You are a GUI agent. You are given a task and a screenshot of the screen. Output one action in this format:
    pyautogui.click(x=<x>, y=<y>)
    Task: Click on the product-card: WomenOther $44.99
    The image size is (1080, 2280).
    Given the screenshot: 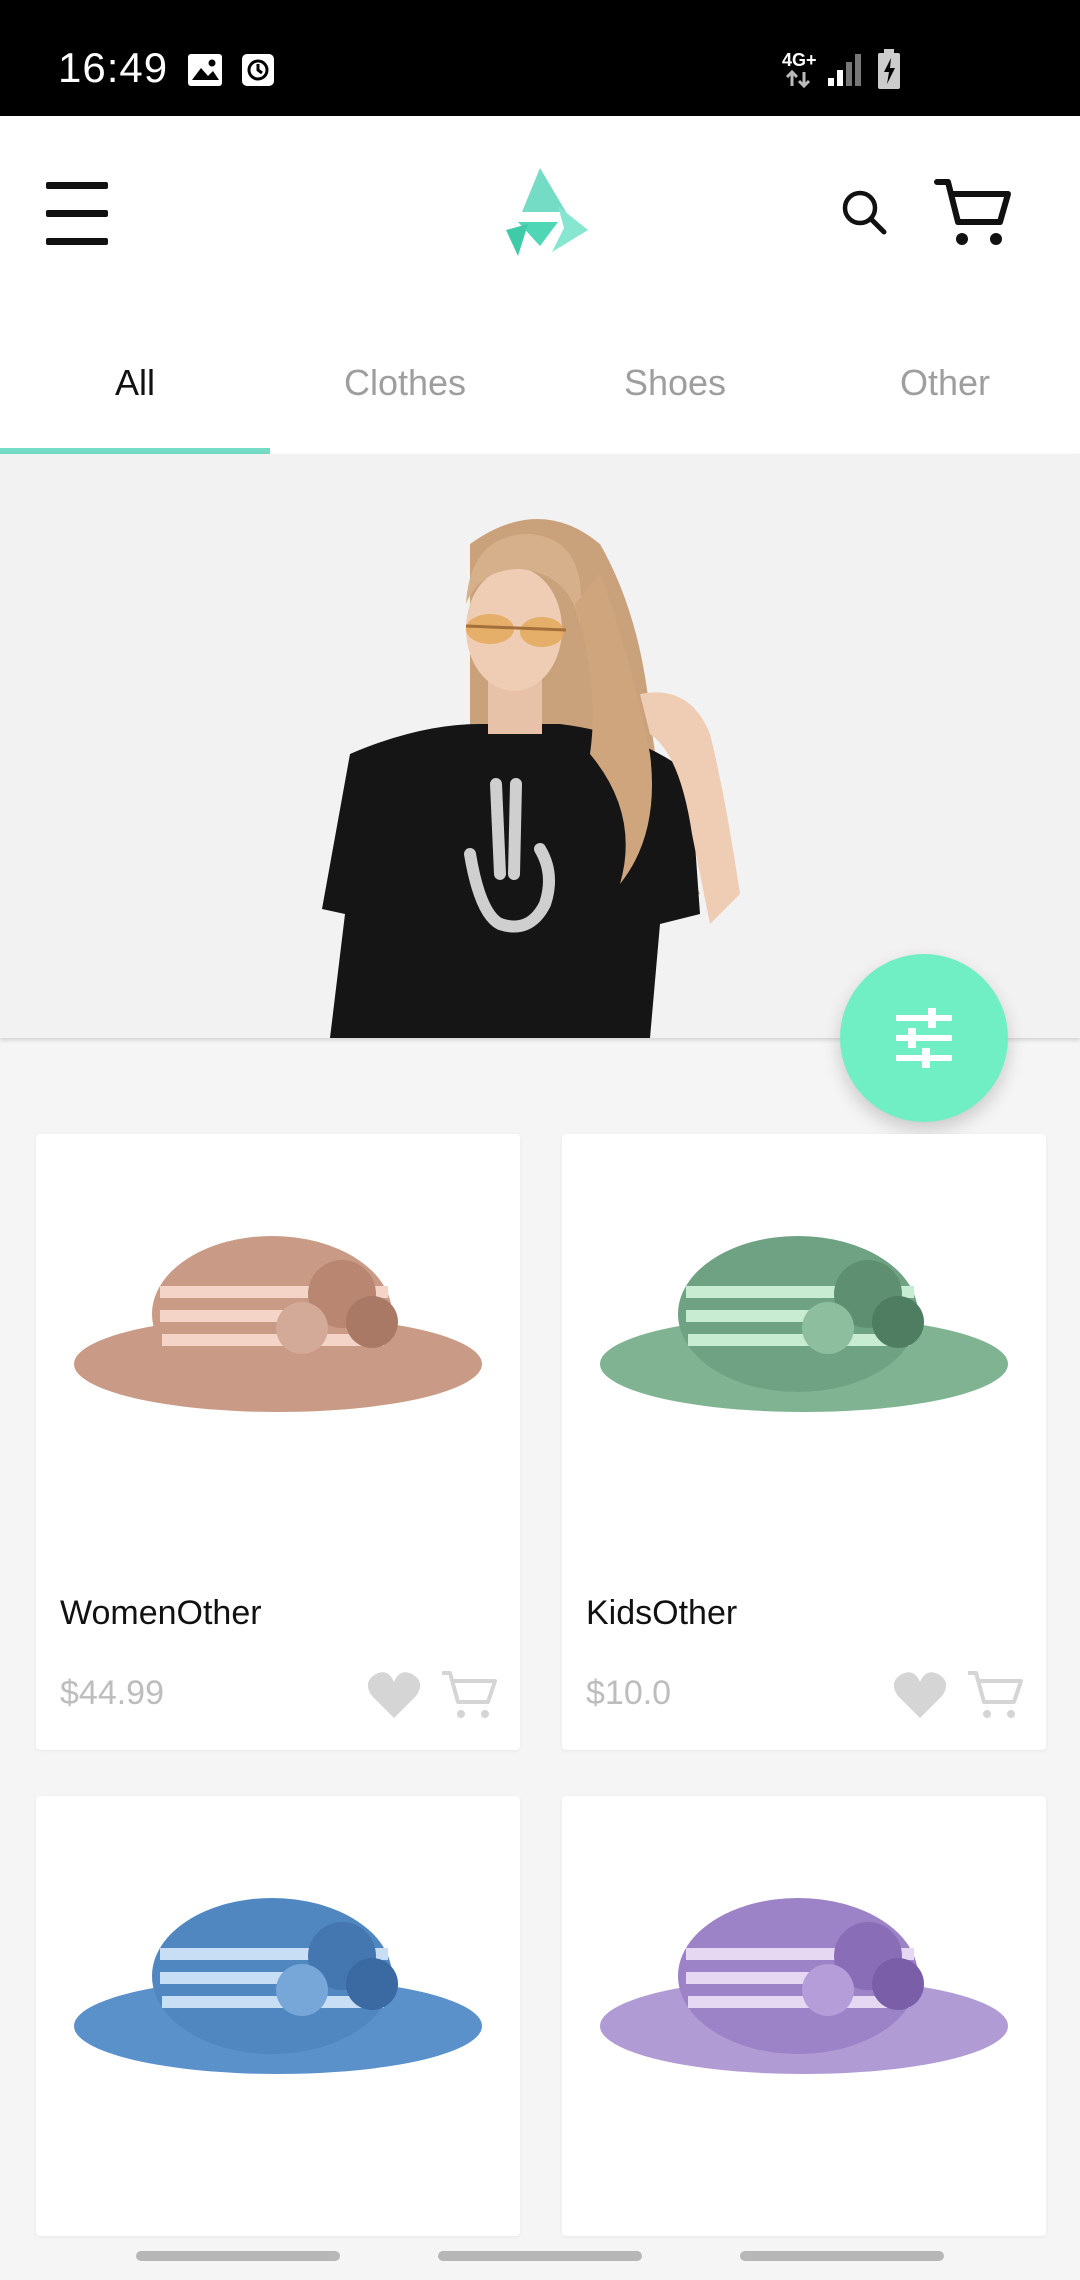 What is the action you would take?
    pyautogui.click(x=278, y=1442)
    